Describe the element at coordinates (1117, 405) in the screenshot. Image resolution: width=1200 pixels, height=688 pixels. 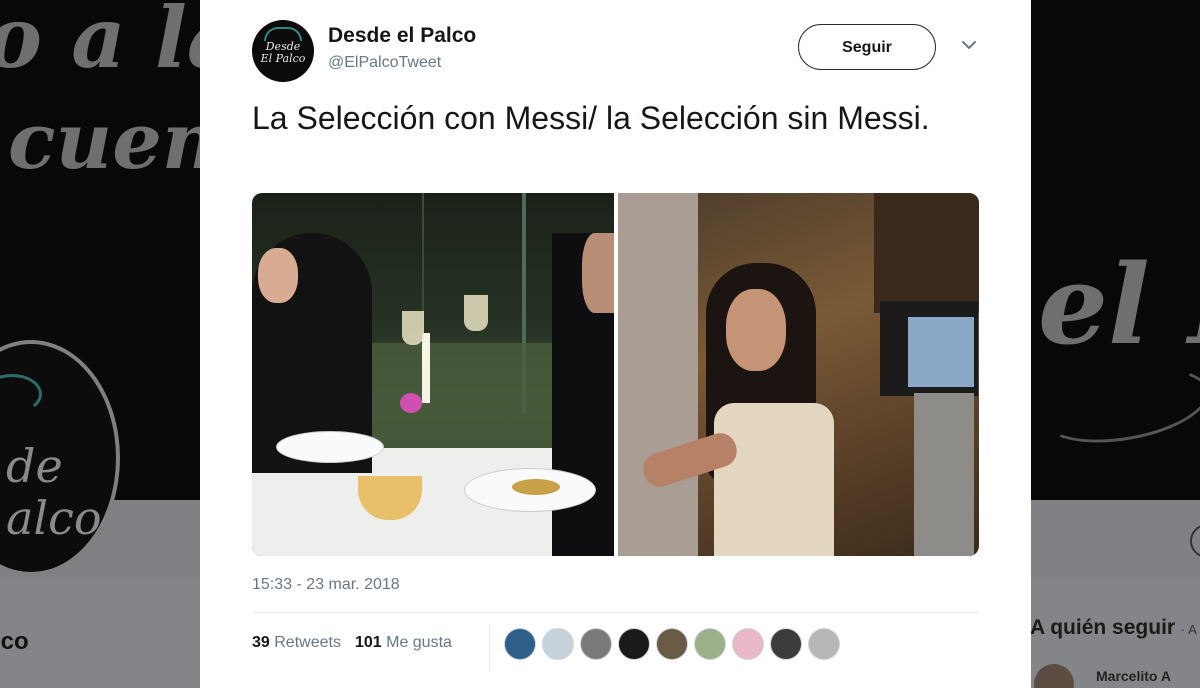
I see `banner-swirl-decoration` at that location.